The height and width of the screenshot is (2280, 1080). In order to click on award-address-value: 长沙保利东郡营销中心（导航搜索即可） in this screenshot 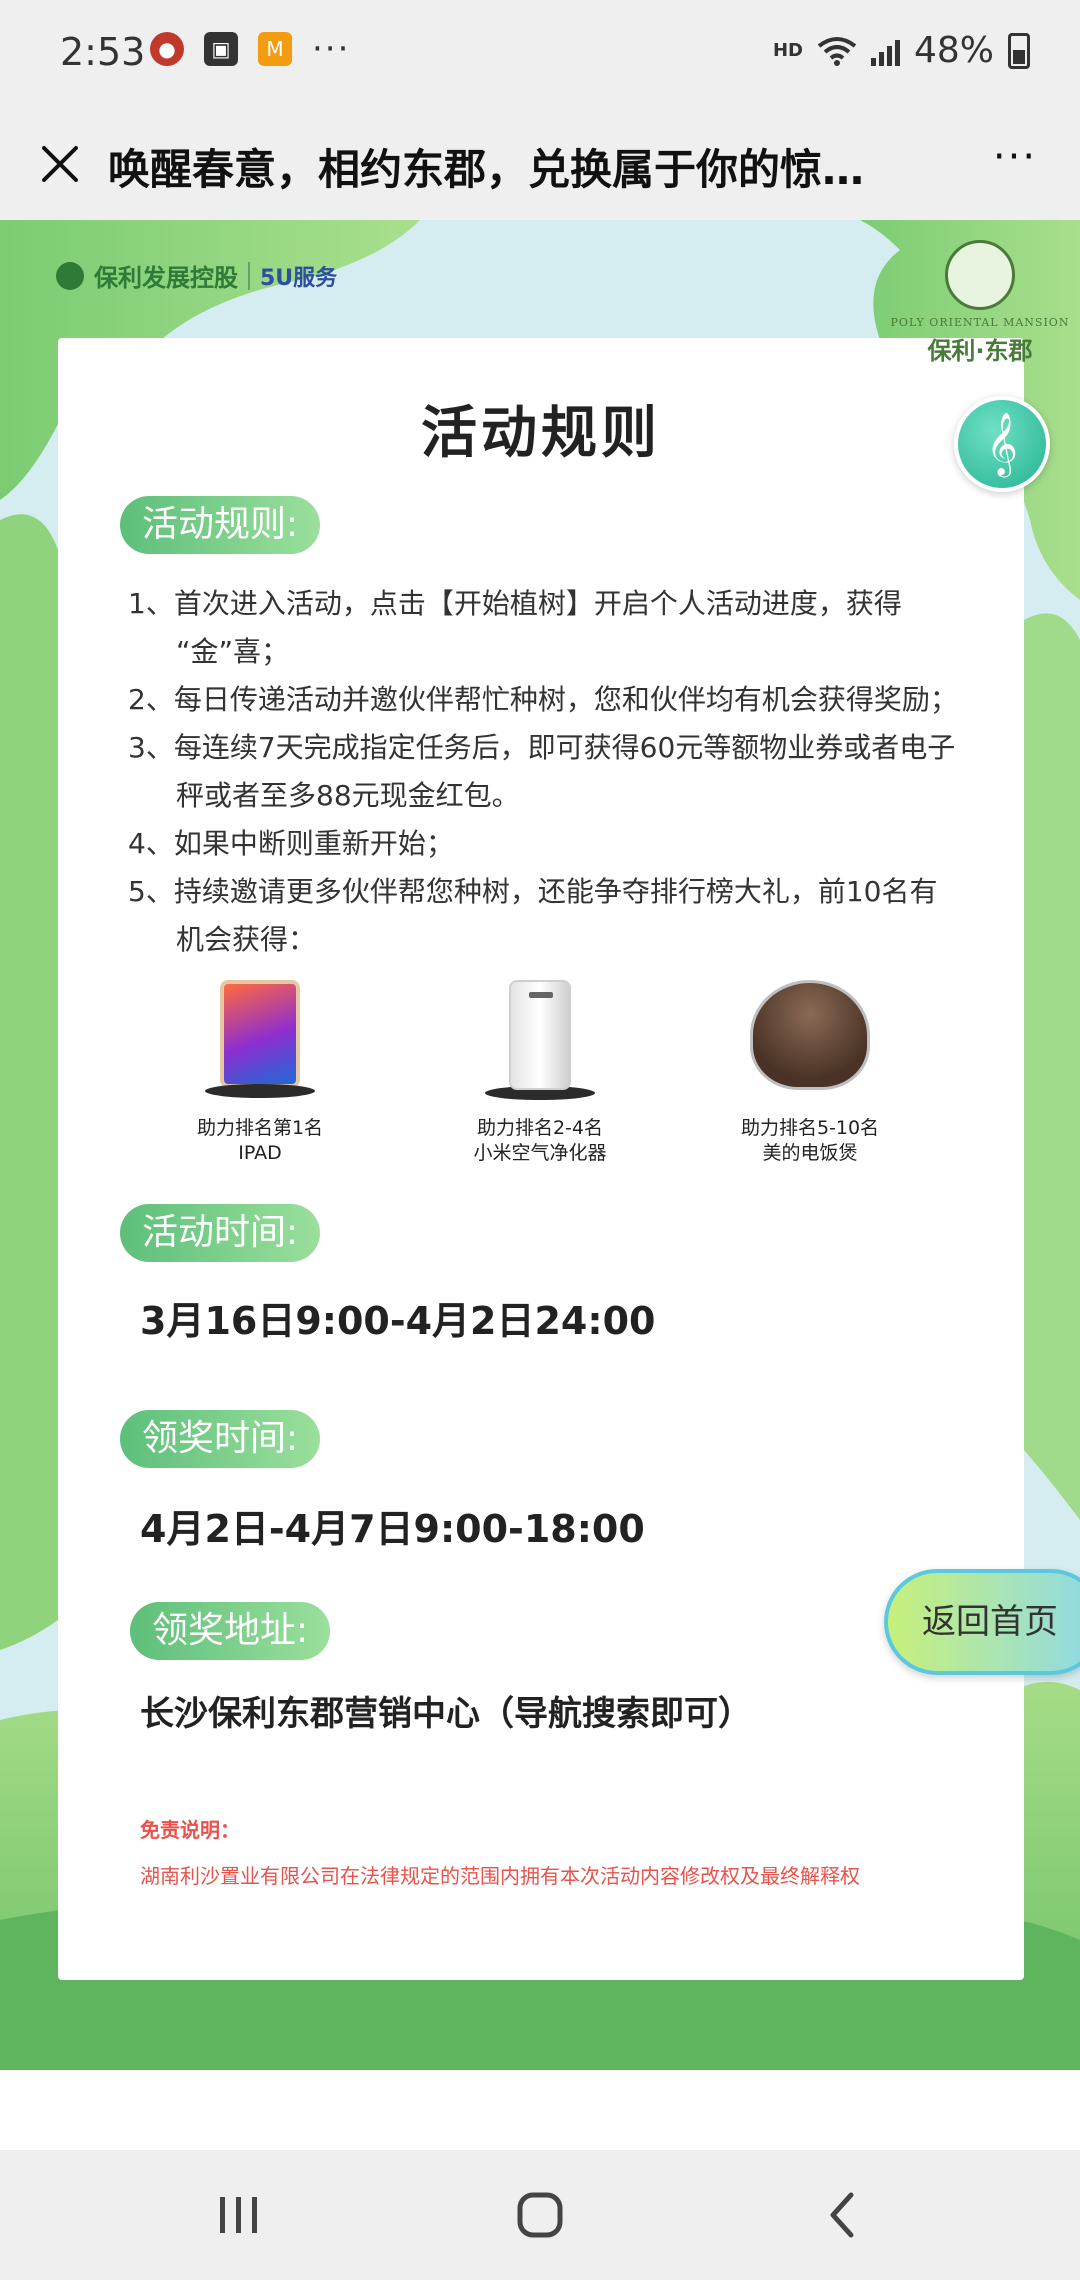, I will do `click(446, 1714)`.